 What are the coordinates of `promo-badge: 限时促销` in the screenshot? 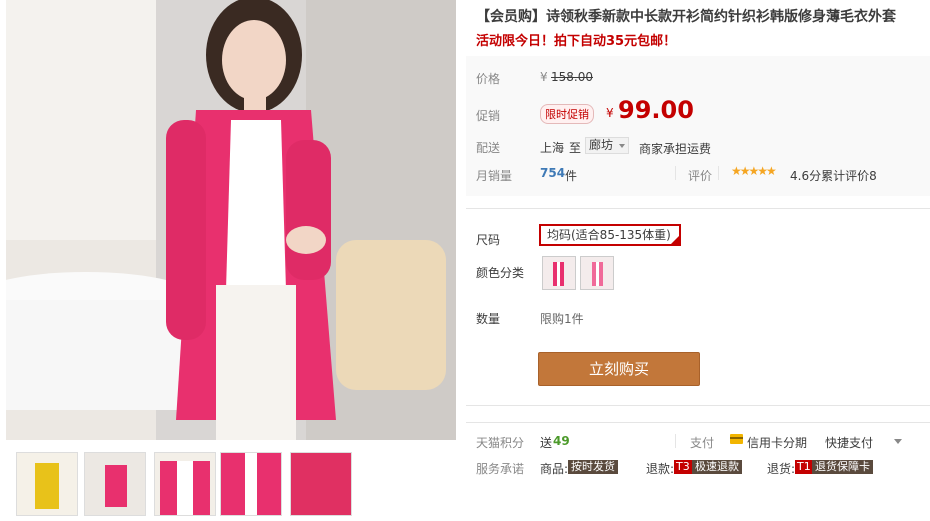 It's located at (567, 114).